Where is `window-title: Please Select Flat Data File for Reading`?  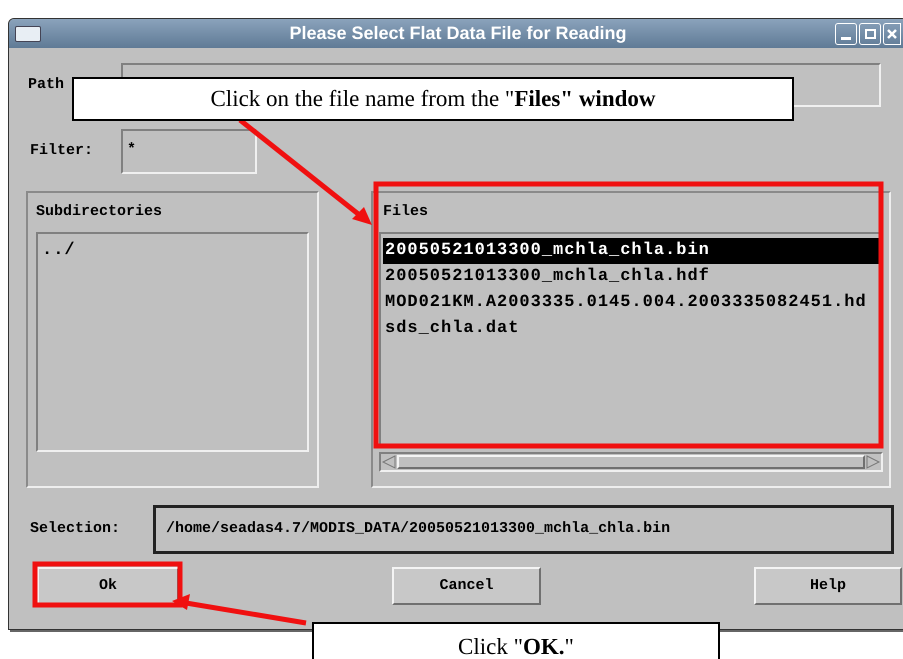 window-title: Please Select Flat Data File for Reading is located at coordinates (458, 33).